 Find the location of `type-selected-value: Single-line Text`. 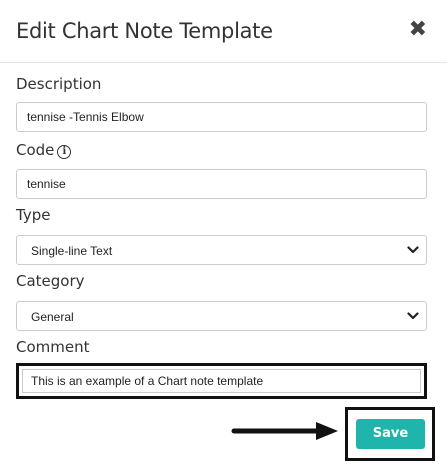

type-selected-value: Single-line Text is located at coordinates (72, 251).